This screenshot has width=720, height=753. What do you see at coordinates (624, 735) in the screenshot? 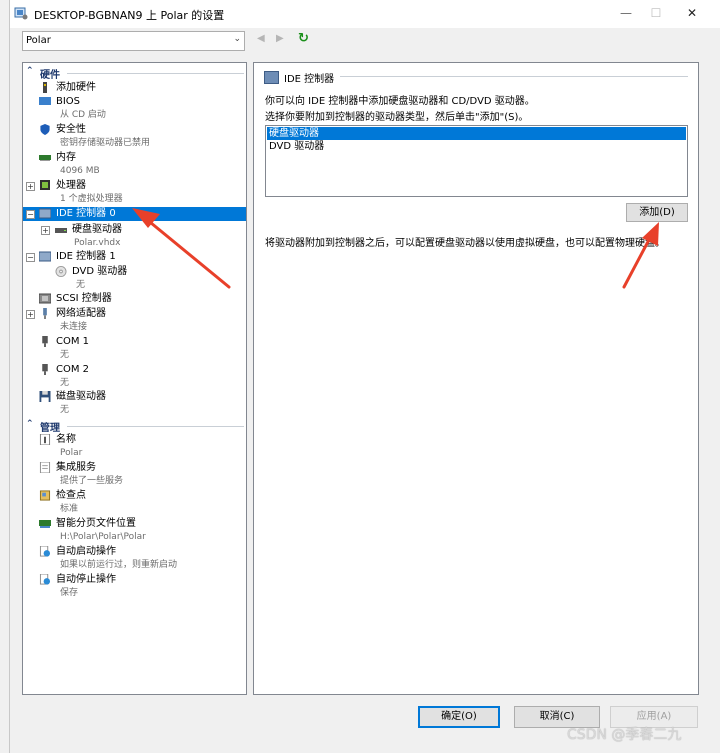
I see `watermark: CSDN @季春二九` at bounding box center [624, 735].